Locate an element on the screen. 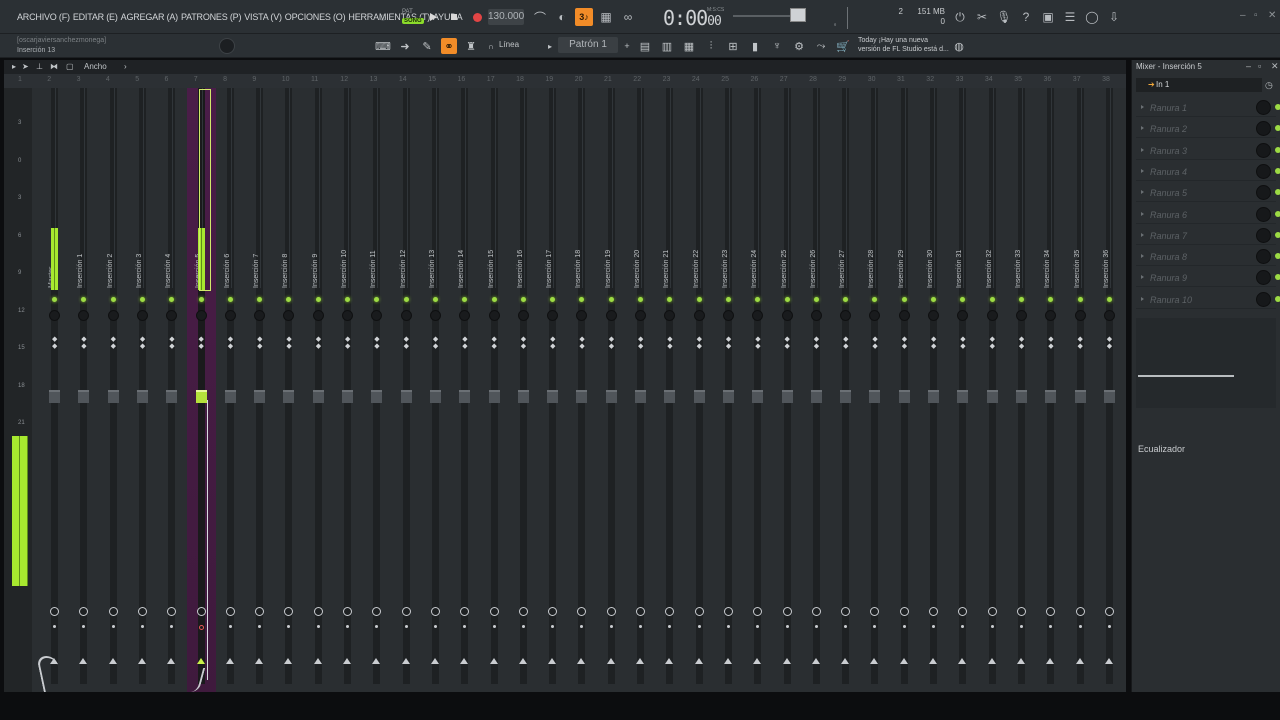 The width and height of the screenshot is (1280, 720). insert-strip: Inserción 4 ◆ ◆ is located at coordinates (171, 390).